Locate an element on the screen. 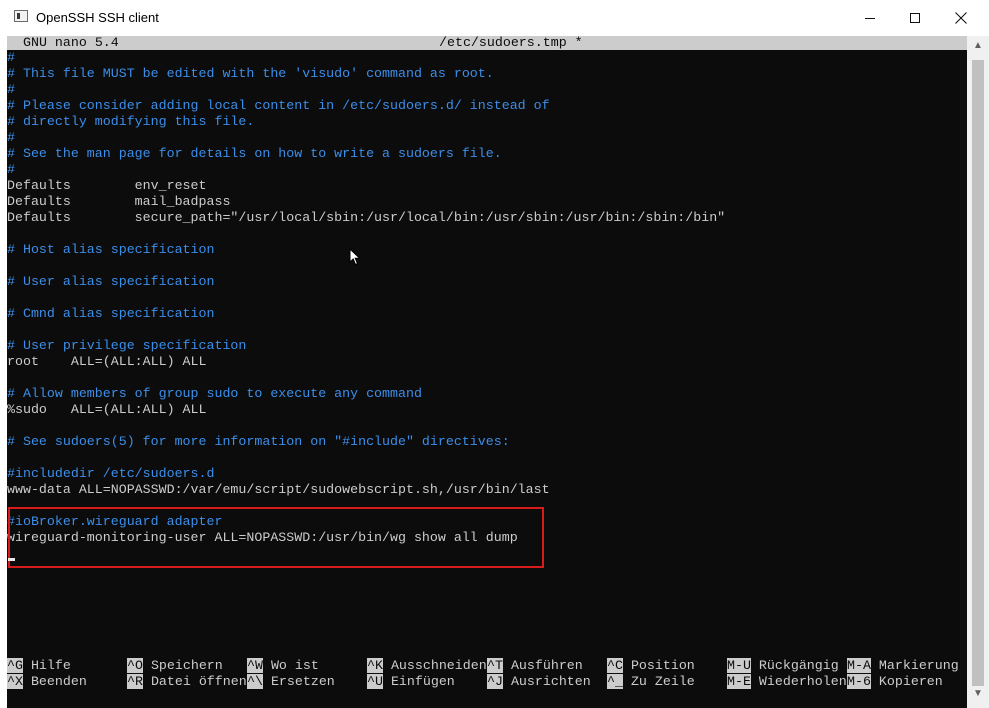  shortcut-item: ^O Speichern is located at coordinates (175, 666).